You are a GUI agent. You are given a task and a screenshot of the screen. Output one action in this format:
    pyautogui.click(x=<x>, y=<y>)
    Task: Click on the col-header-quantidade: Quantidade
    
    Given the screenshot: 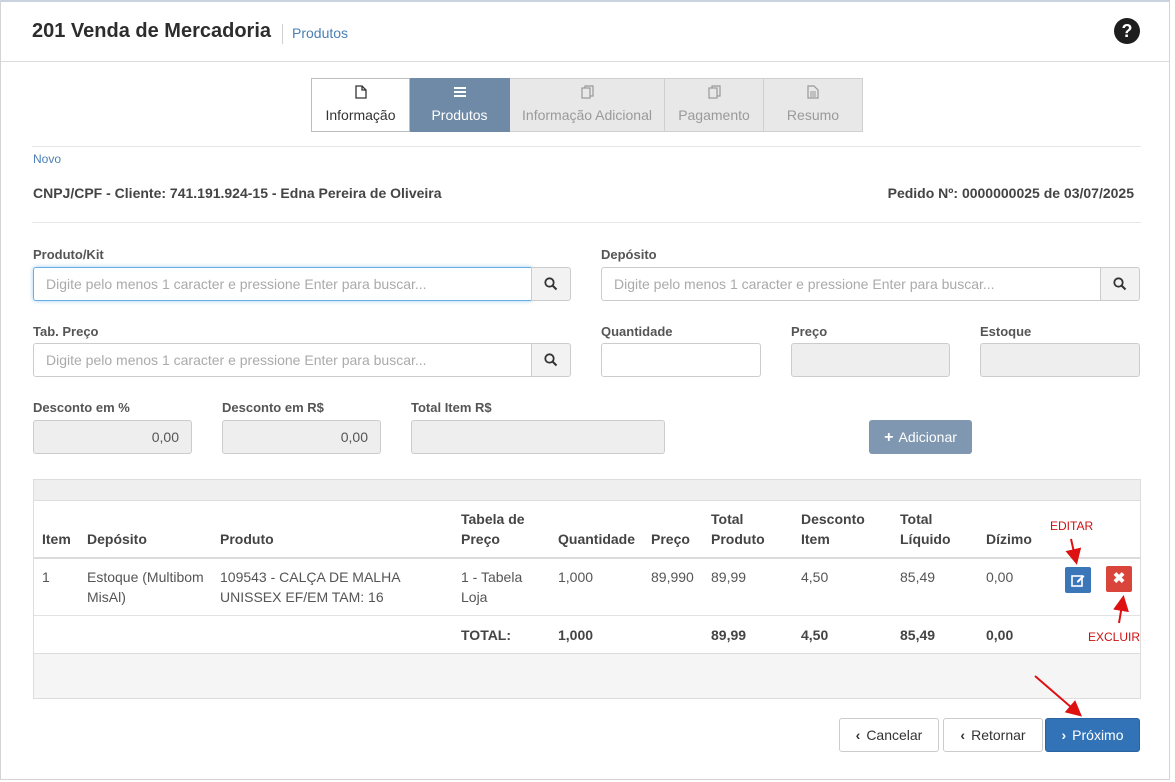 What is the action you would take?
    pyautogui.click(x=597, y=539)
    